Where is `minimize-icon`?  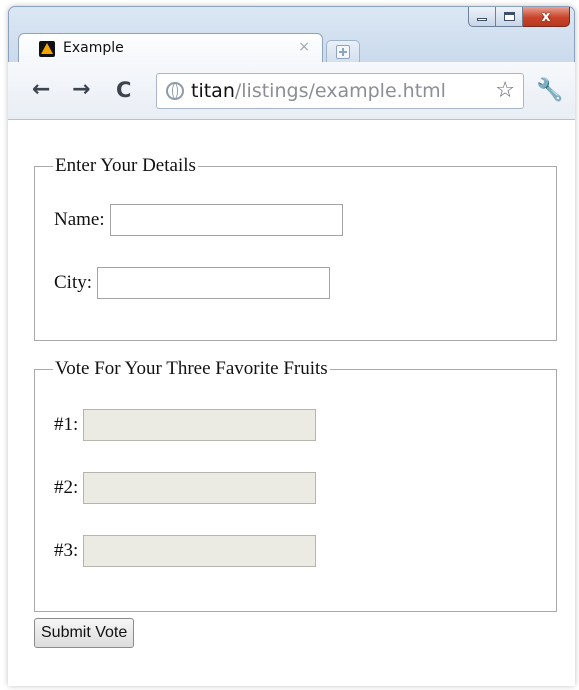 minimize-icon is located at coordinates (482, 19).